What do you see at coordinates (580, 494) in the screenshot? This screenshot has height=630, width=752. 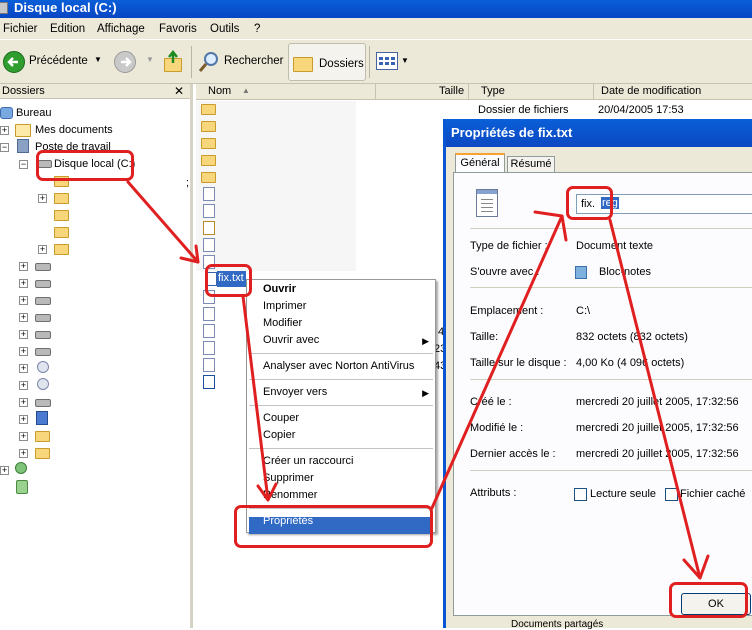 I see `read-only-checkbox` at bounding box center [580, 494].